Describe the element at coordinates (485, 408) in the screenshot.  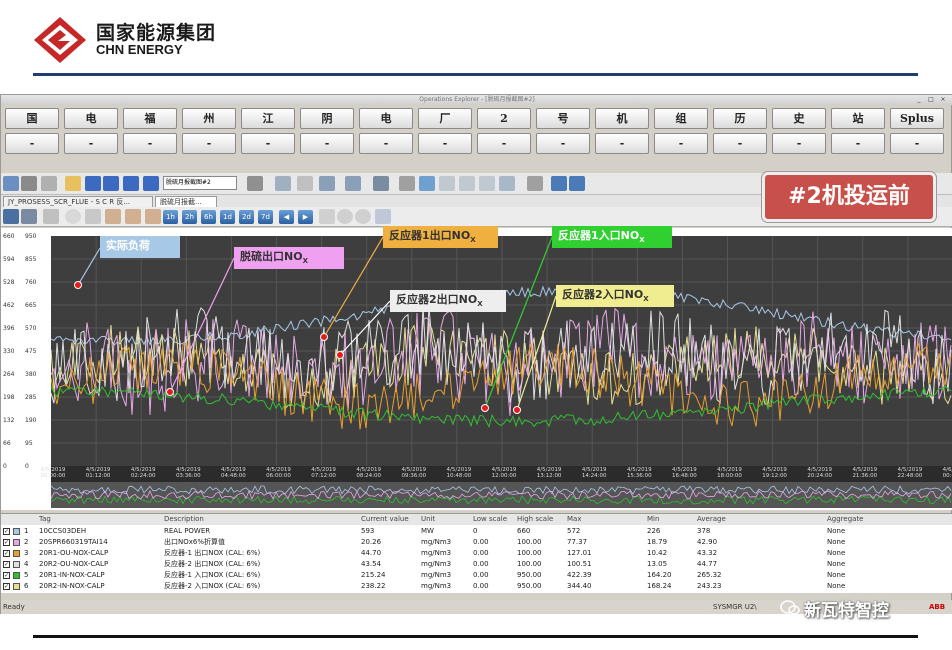
I see `marker-r1-in` at that location.